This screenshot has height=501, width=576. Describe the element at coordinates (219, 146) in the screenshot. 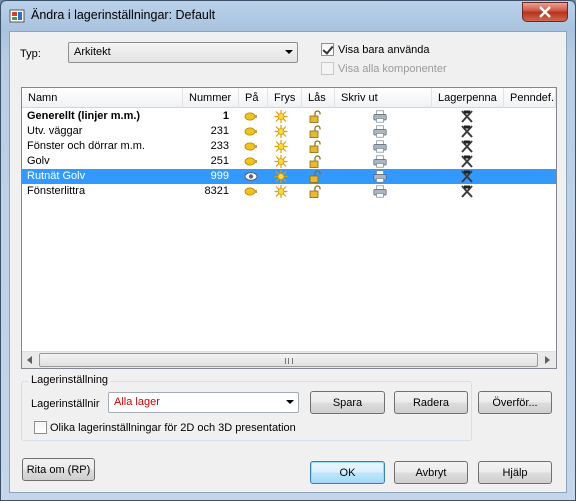

I see `layer-number: 233` at that location.